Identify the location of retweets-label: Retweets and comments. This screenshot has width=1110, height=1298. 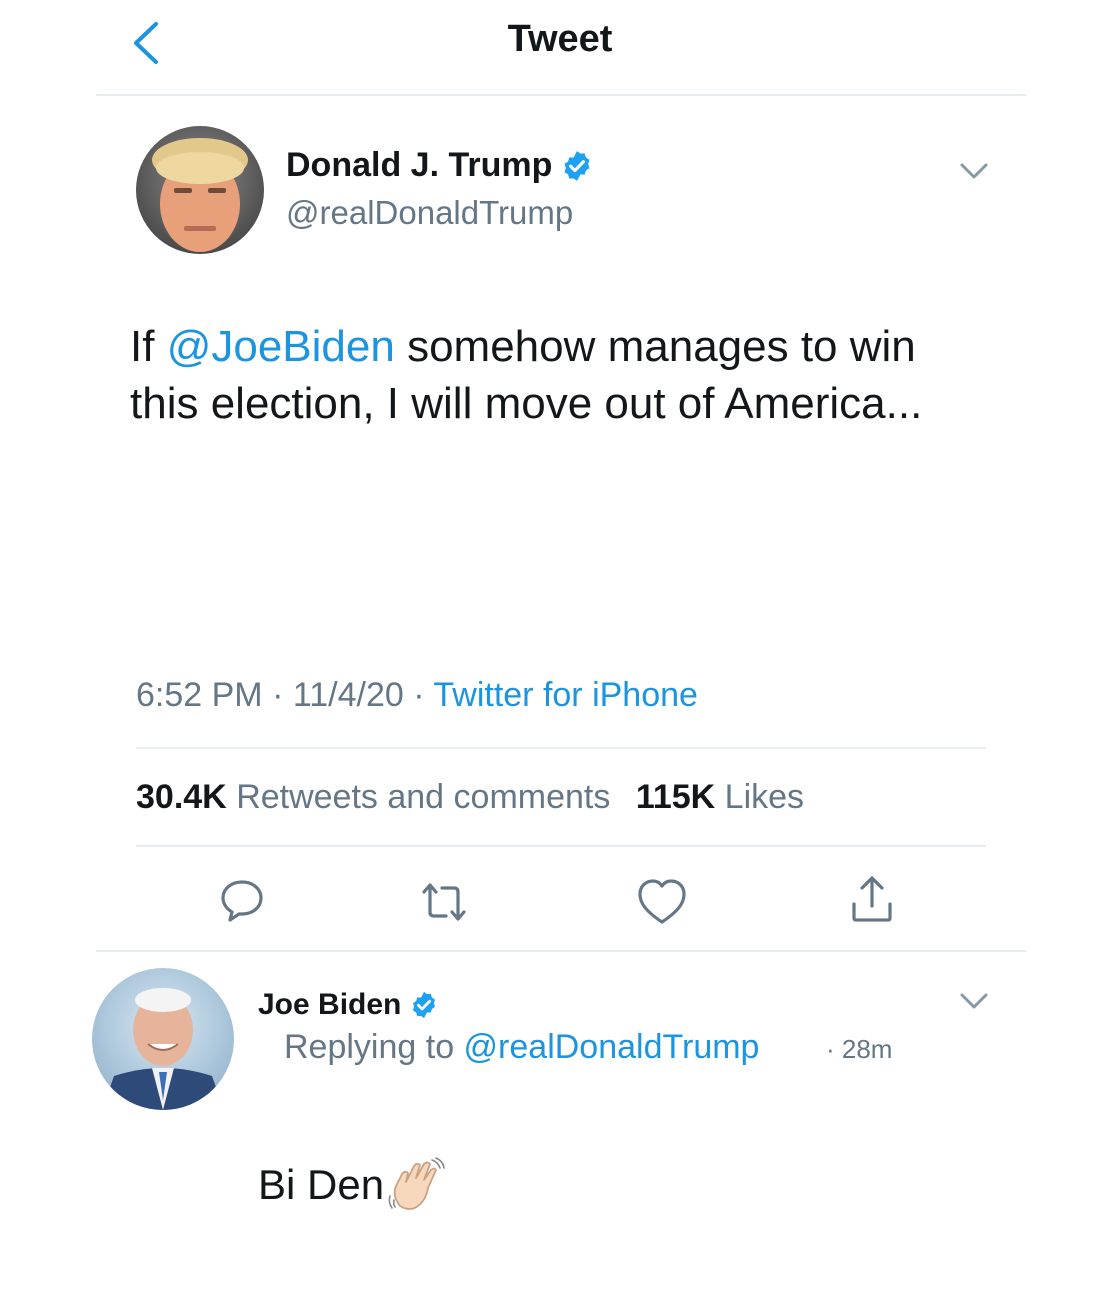
(423, 797).